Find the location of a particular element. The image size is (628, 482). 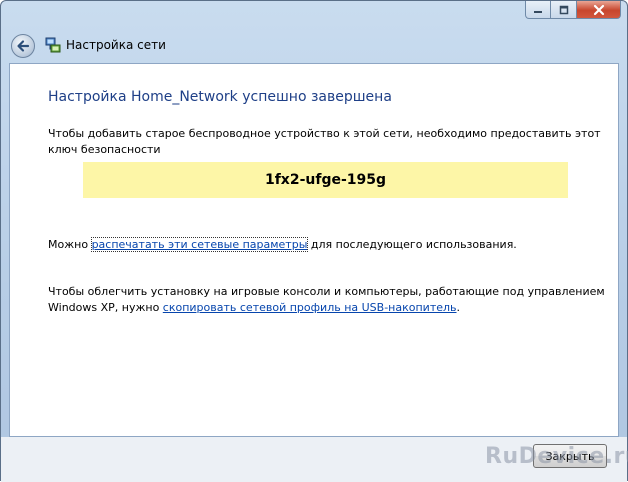

footer-bar: Закрыть is located at coordinates (314, 459).